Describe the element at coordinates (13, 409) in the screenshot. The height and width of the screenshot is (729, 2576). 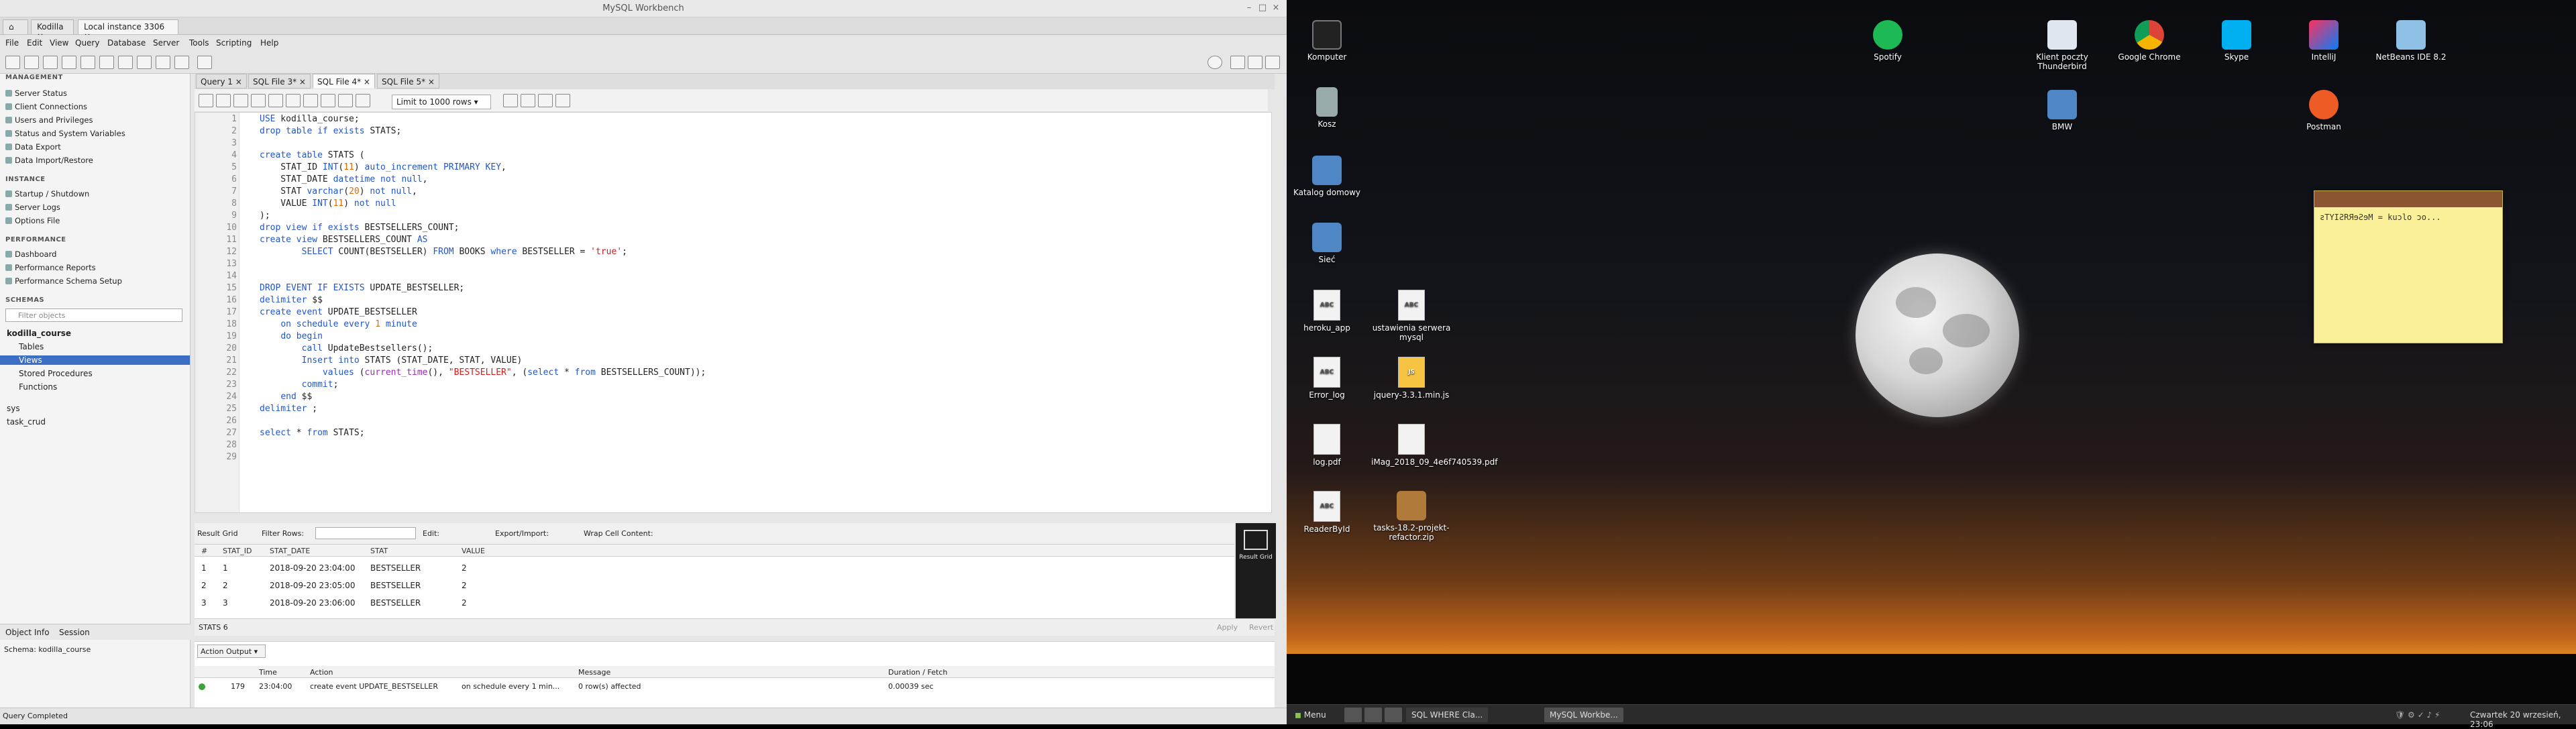
I see `tree-db-sys: sys` at that location.